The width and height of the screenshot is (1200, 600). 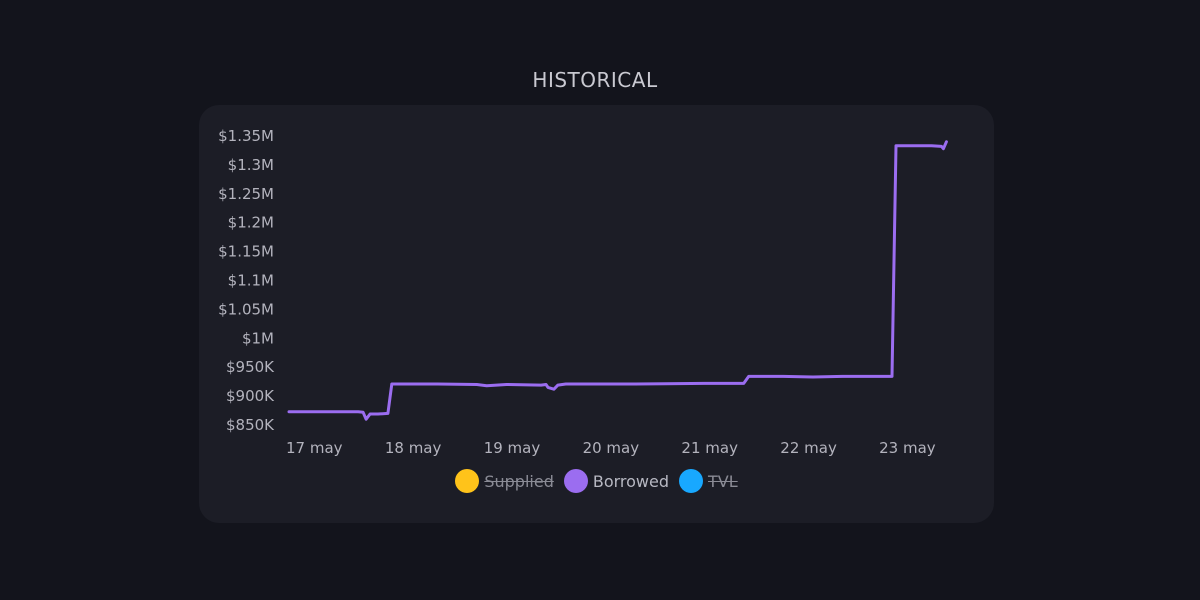 I want to click on y-tick-label: $1.25M, so click(x=246, y=194).